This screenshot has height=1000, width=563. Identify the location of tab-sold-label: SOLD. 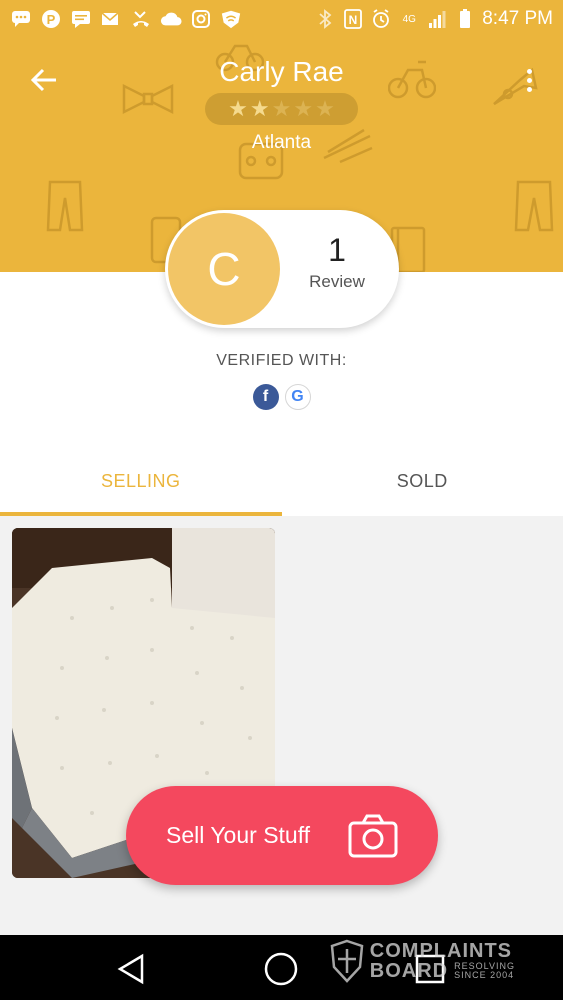
(422, 480).